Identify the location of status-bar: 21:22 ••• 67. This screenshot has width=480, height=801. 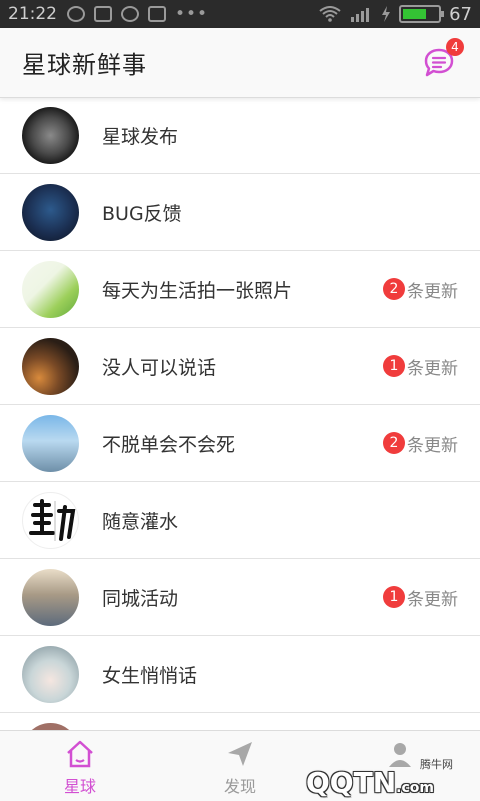
(240, 14).